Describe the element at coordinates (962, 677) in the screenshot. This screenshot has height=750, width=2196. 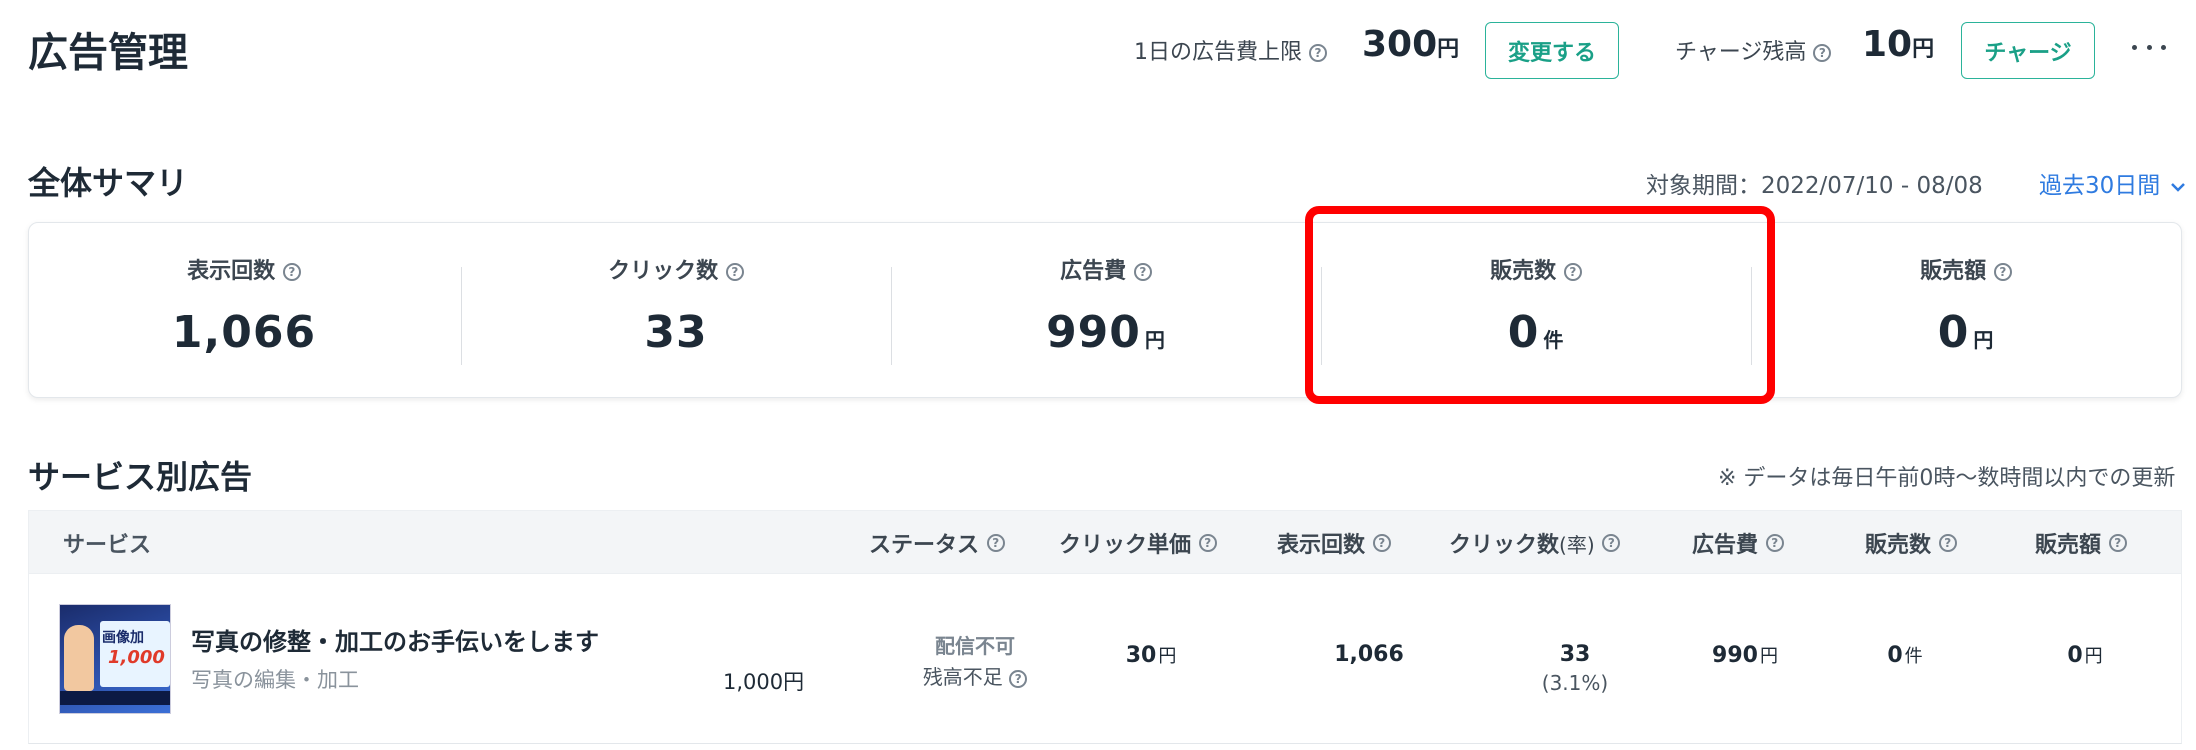
I see `status-reason-label: 残高不足` at that location.